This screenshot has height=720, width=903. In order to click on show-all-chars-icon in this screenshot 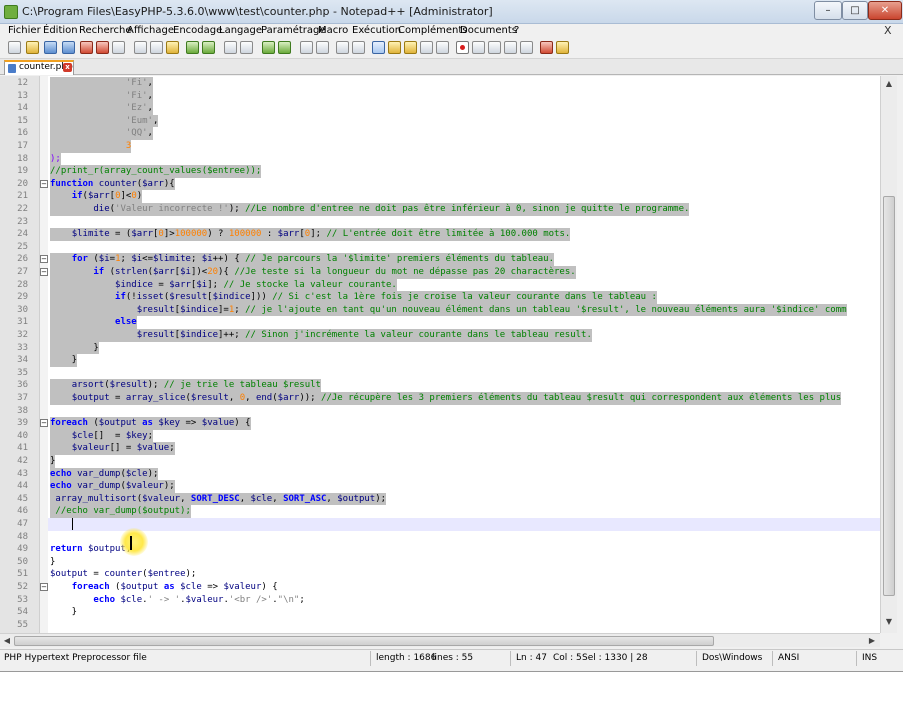, I will do `click(358, 47)`.